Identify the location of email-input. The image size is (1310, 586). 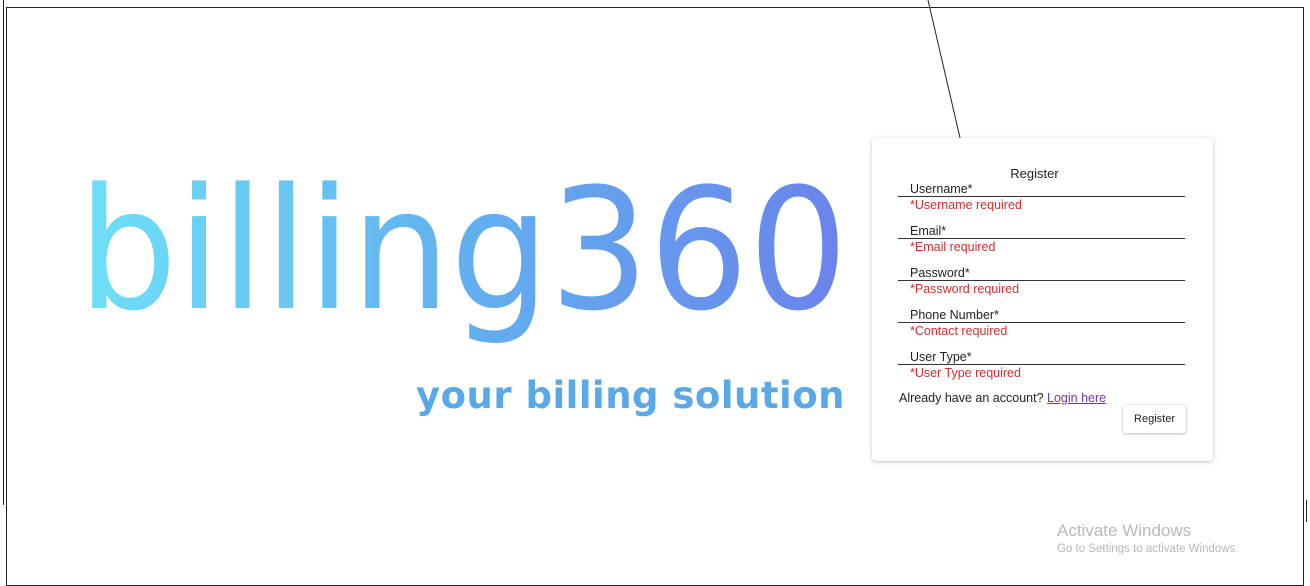
(1041, 231).